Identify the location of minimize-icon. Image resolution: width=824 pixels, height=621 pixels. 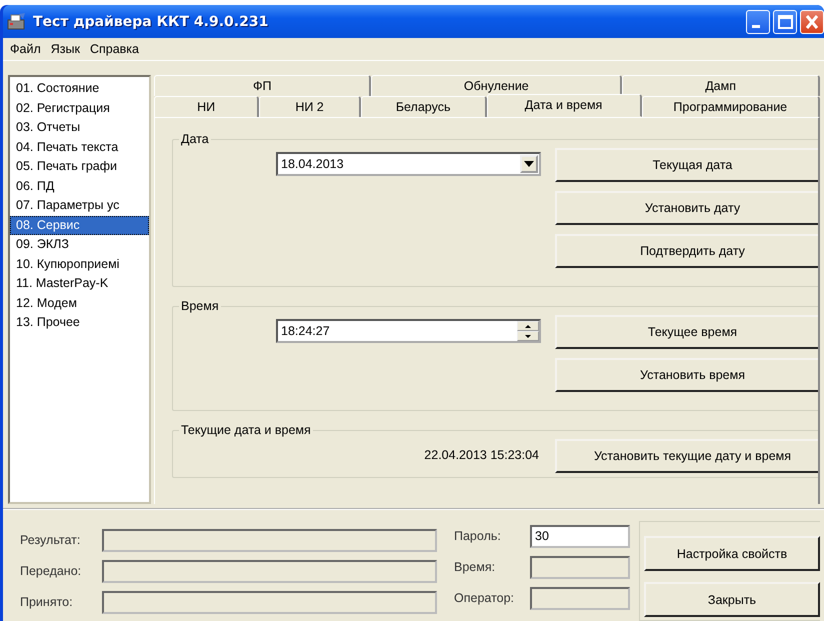
(756, 26).